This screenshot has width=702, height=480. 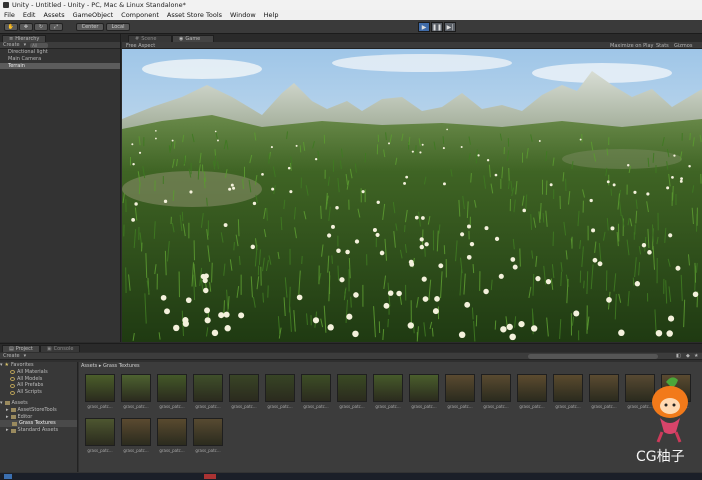 I want to click on folder-editor: ▸ Editor, so click(x=38, y=417).